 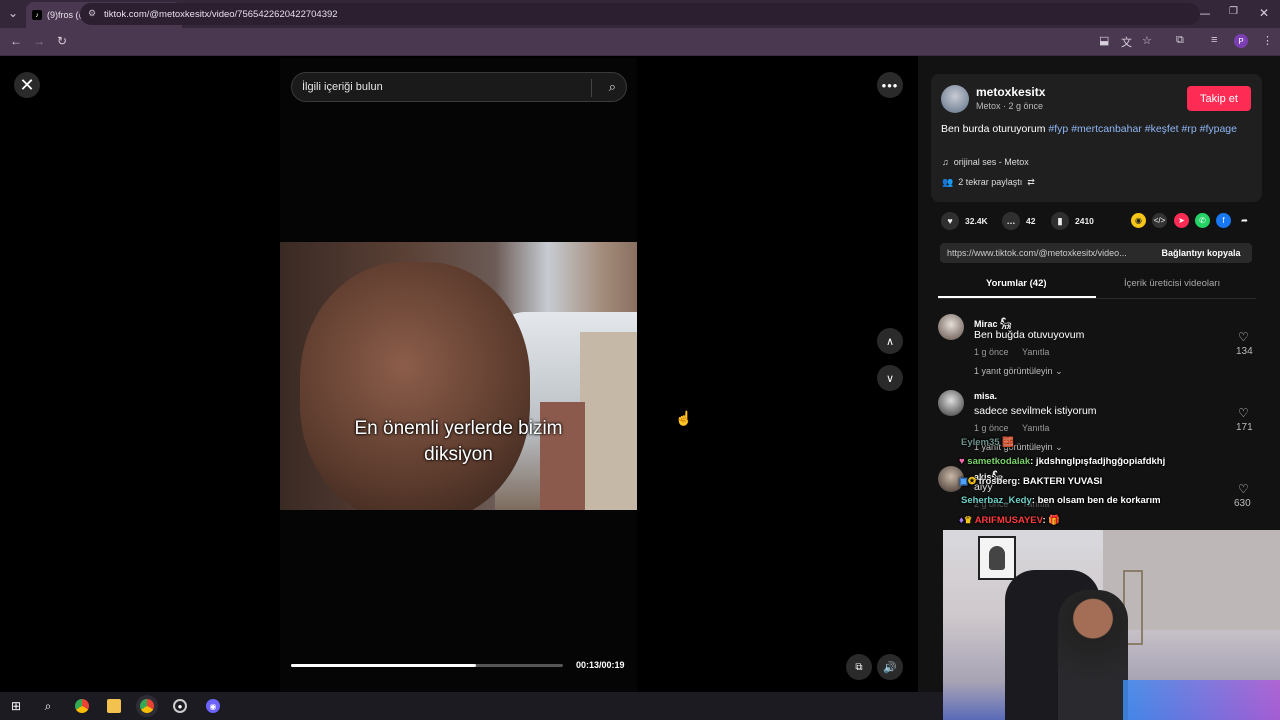 I want to click on forward-icon: →, so click(x=39, y=41).